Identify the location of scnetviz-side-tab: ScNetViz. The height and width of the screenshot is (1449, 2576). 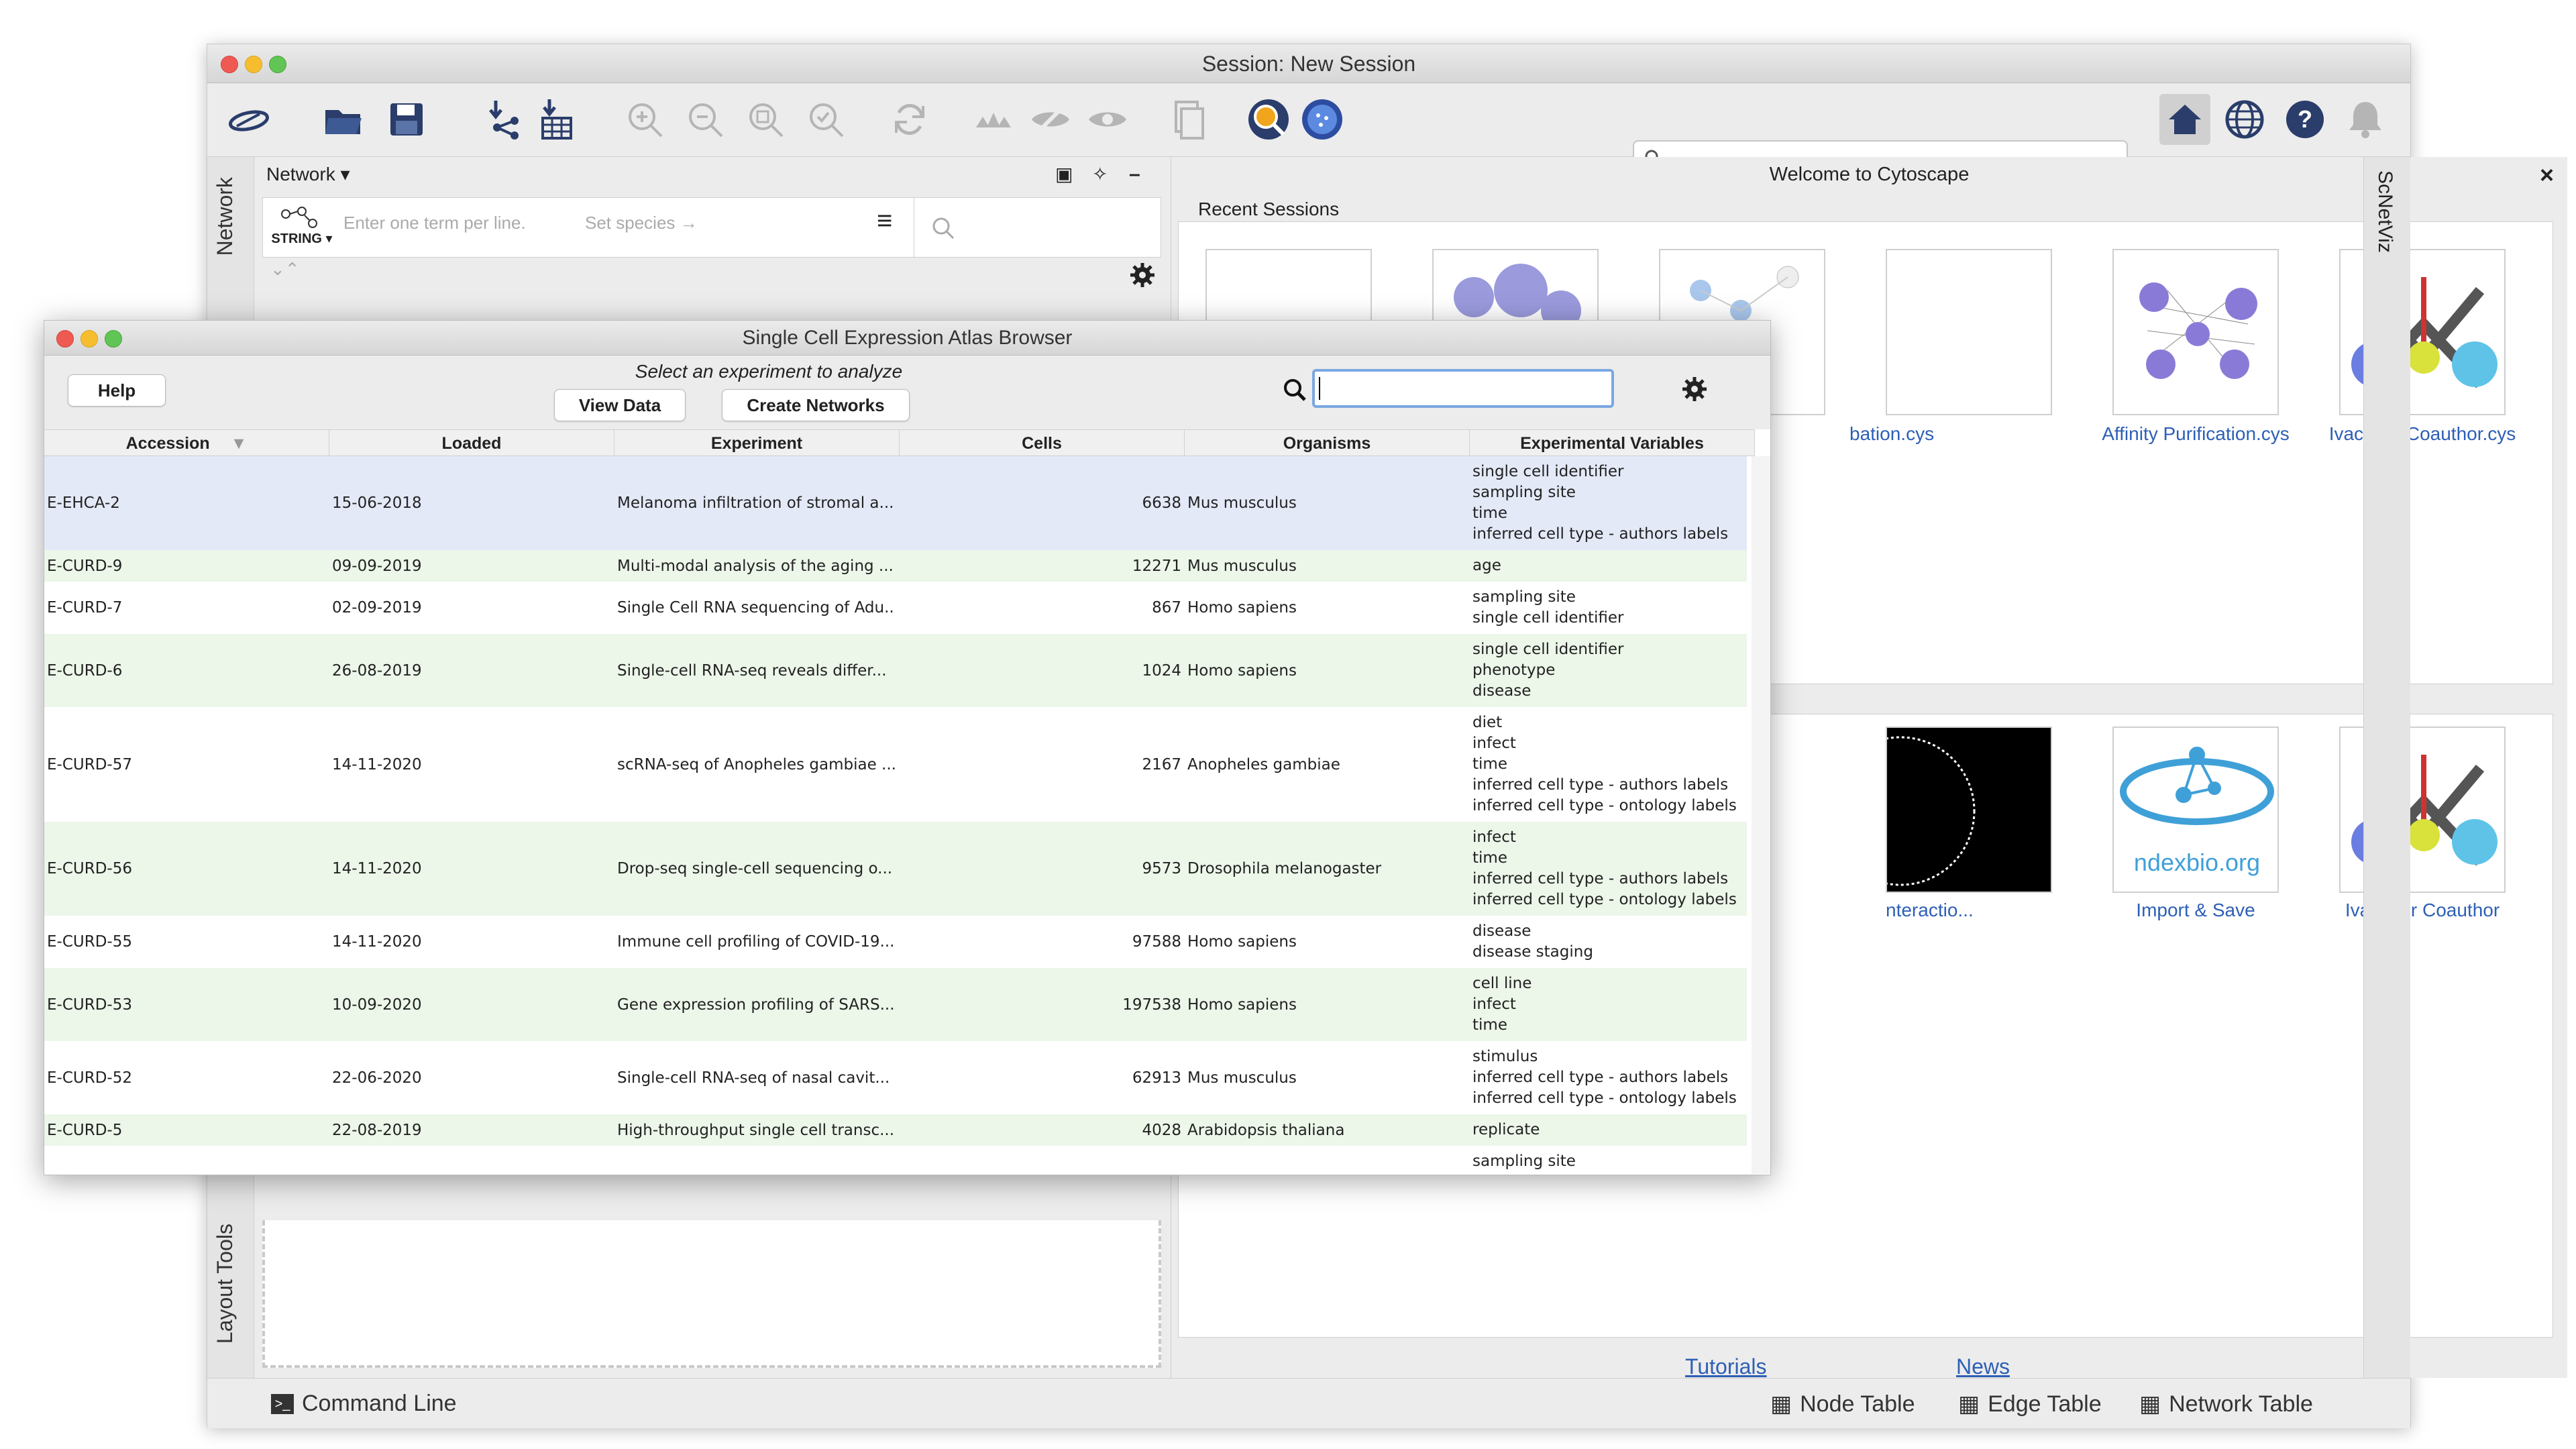
(2384, 211).